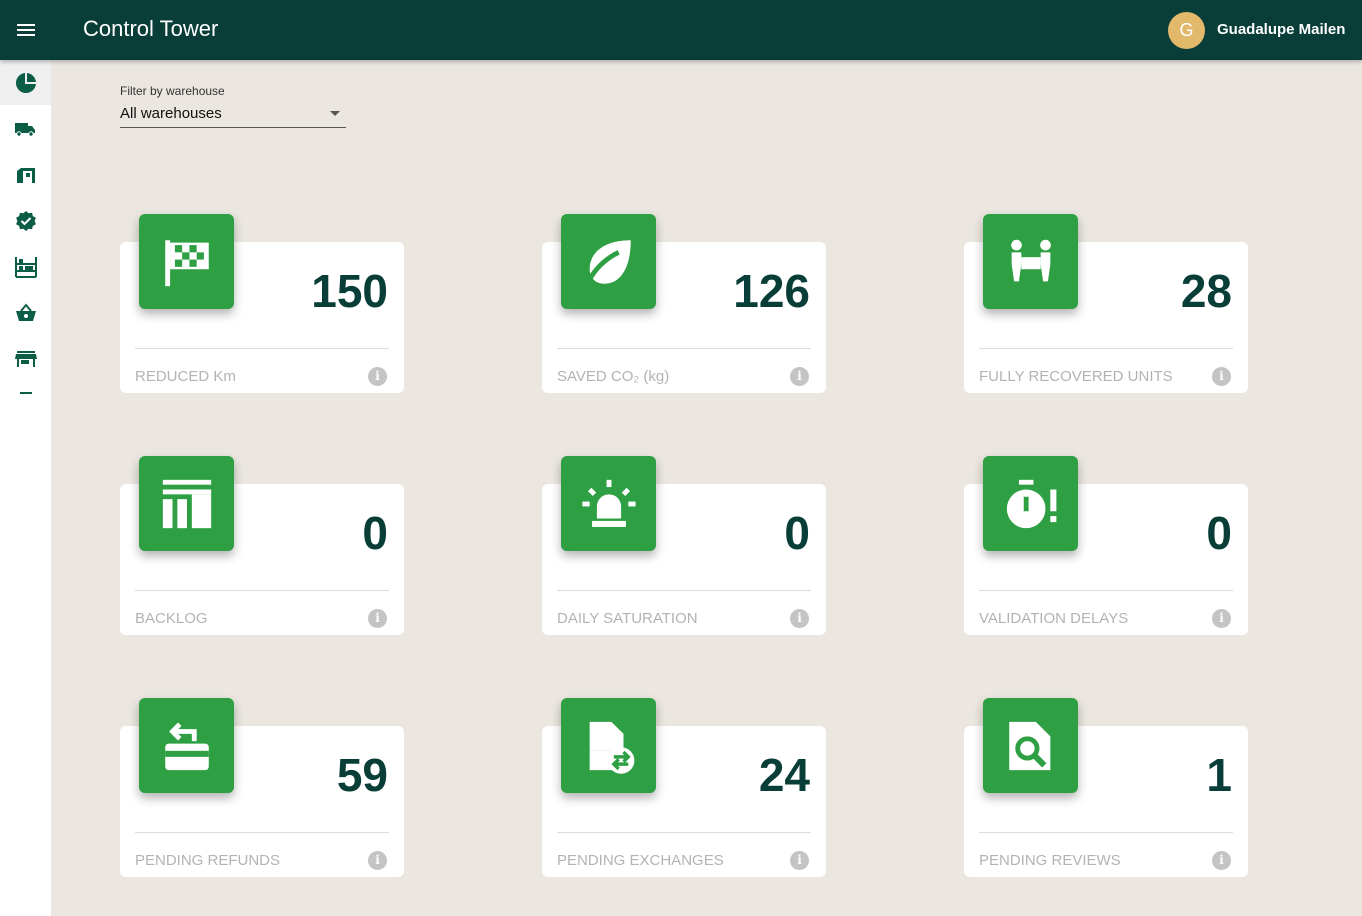 This screenshot has height=916, width=1362. Describe the element at coordinates (1219, 775) in the screenshot. I see `kpi-value: 1` at that location.